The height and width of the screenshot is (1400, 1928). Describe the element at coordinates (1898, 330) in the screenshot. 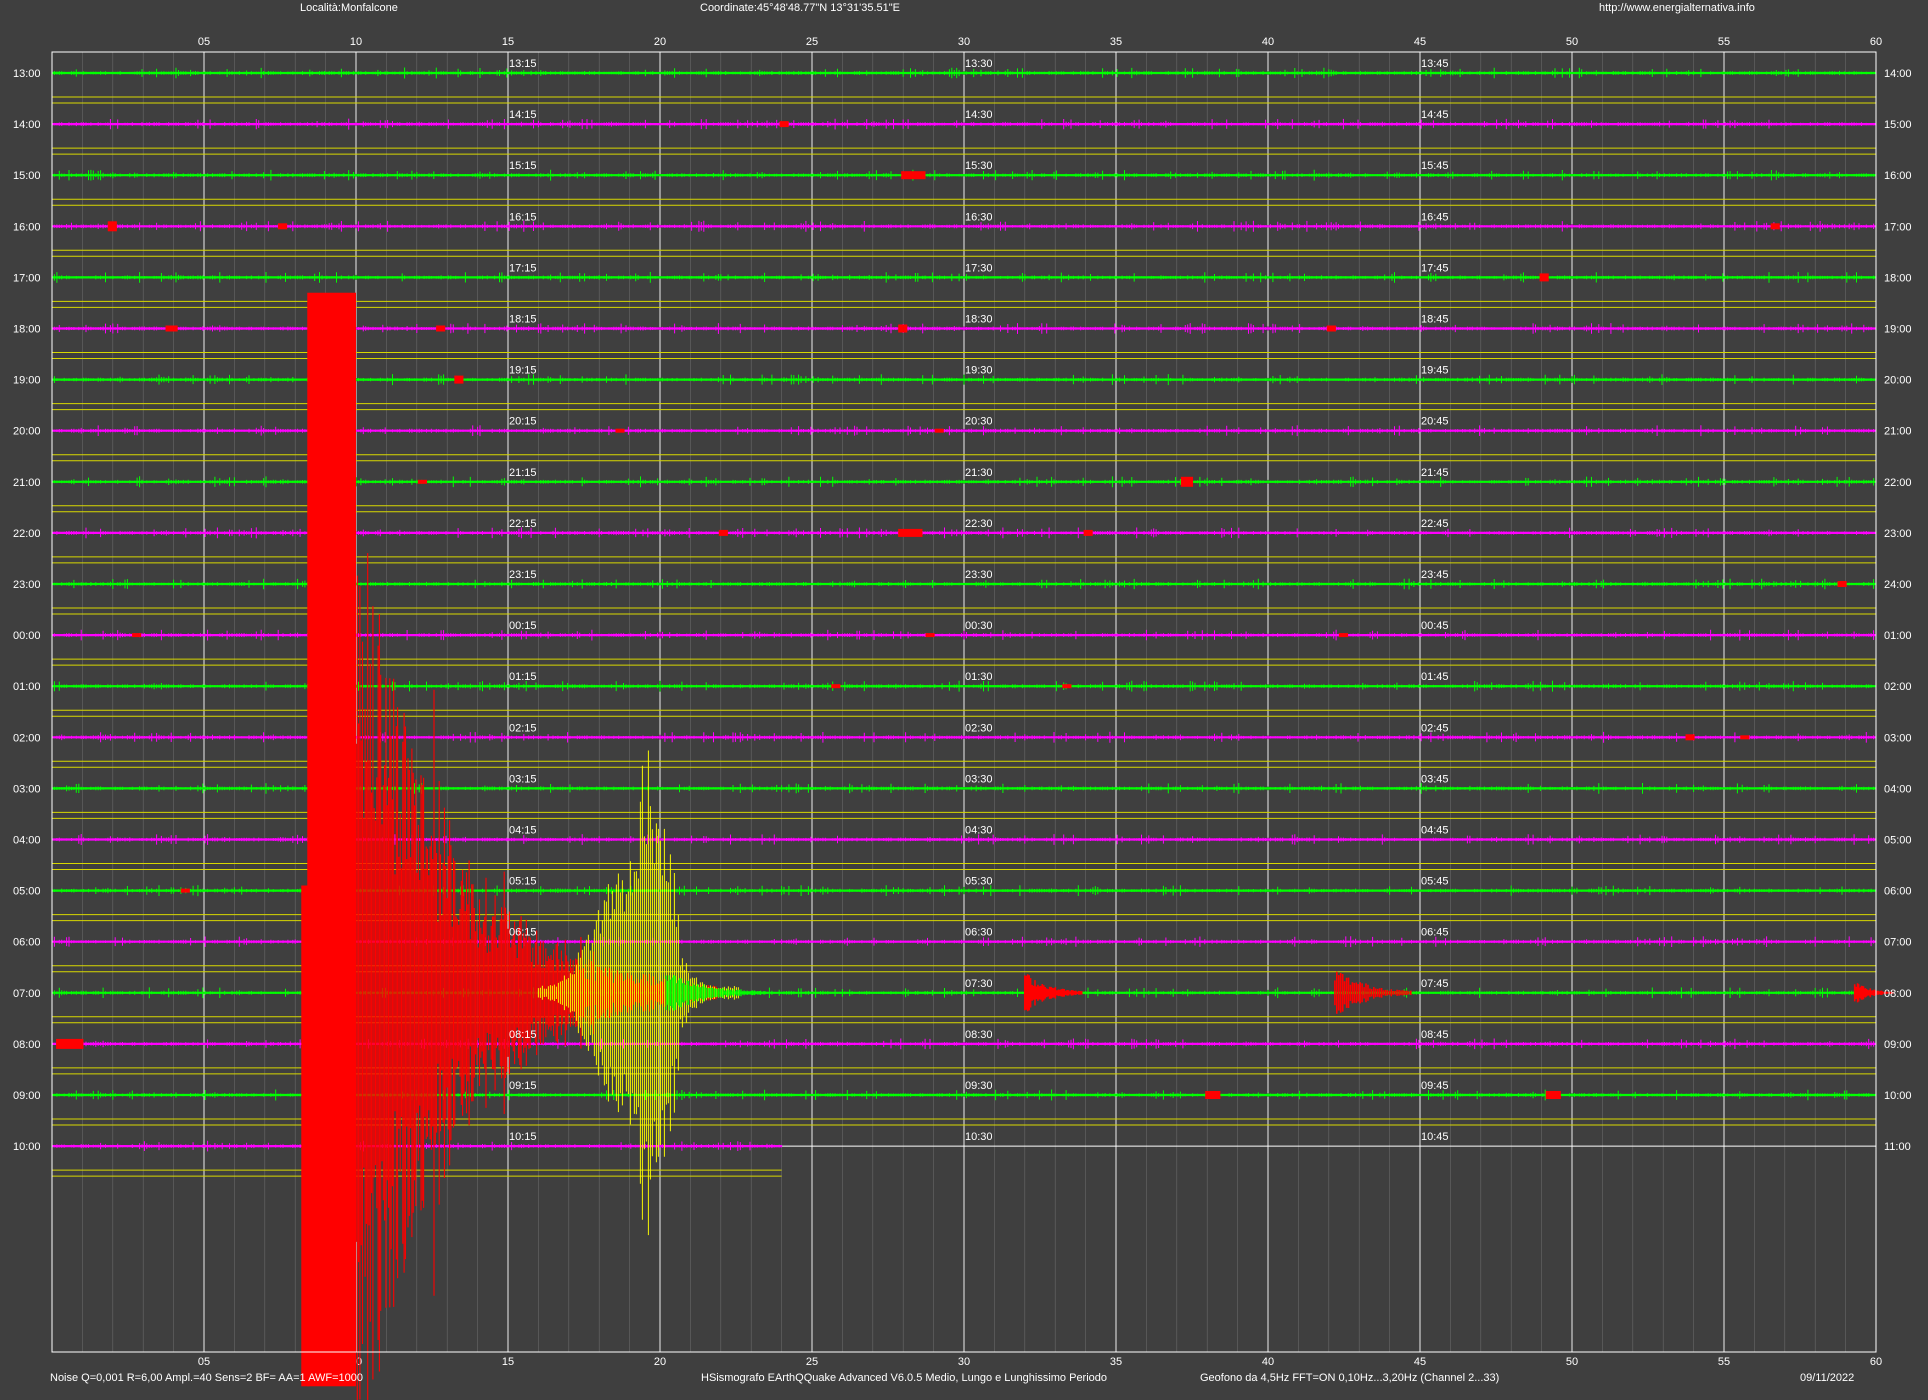

I see `row-end-label: 19:00` at that location.